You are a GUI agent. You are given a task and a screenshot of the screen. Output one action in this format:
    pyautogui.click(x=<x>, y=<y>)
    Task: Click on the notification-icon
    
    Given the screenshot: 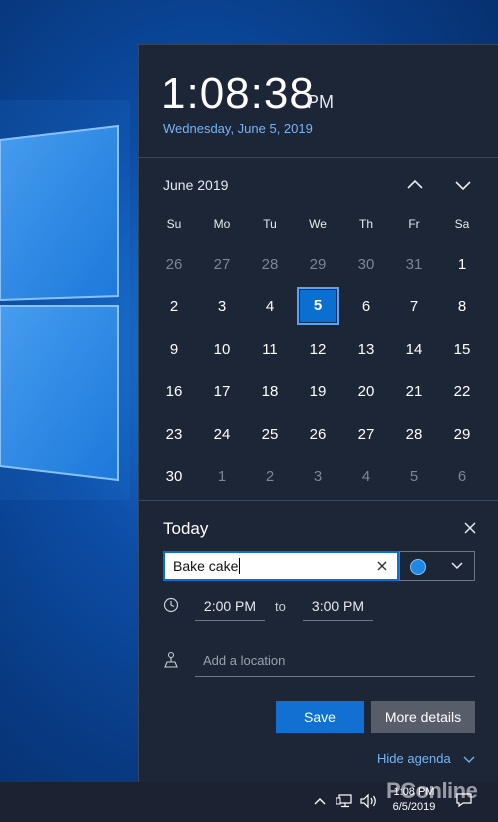 What is the action you would take?
    pyautogui.click(x=464, y=800)
    